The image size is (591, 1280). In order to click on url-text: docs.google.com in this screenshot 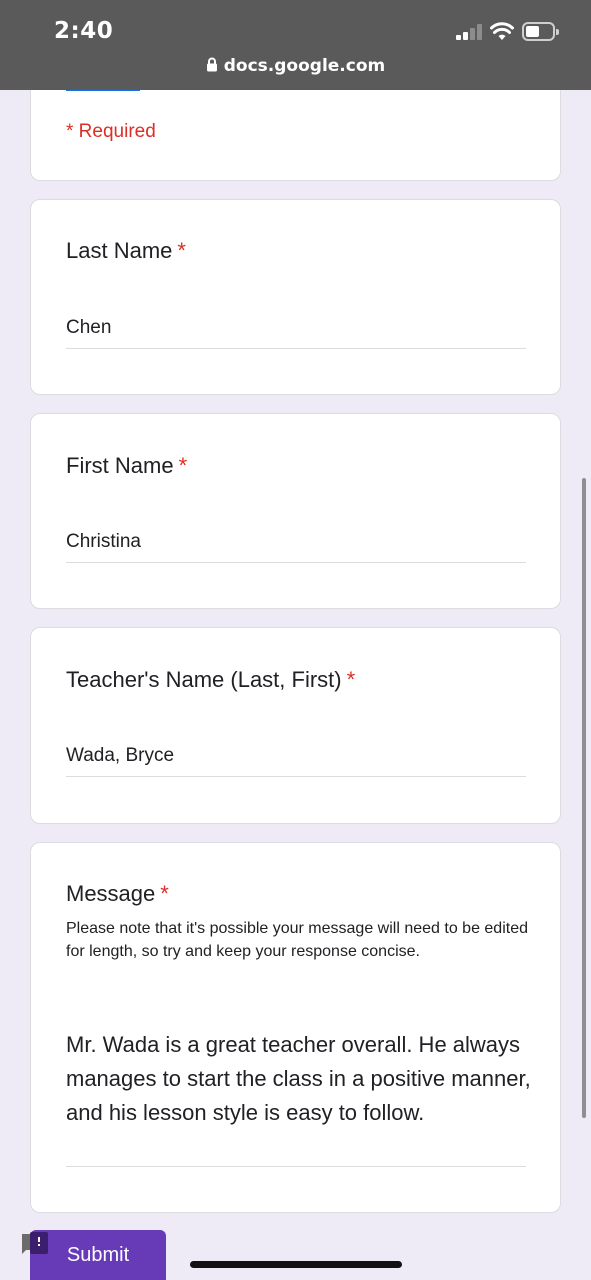, I will do `click(304, 66)`.